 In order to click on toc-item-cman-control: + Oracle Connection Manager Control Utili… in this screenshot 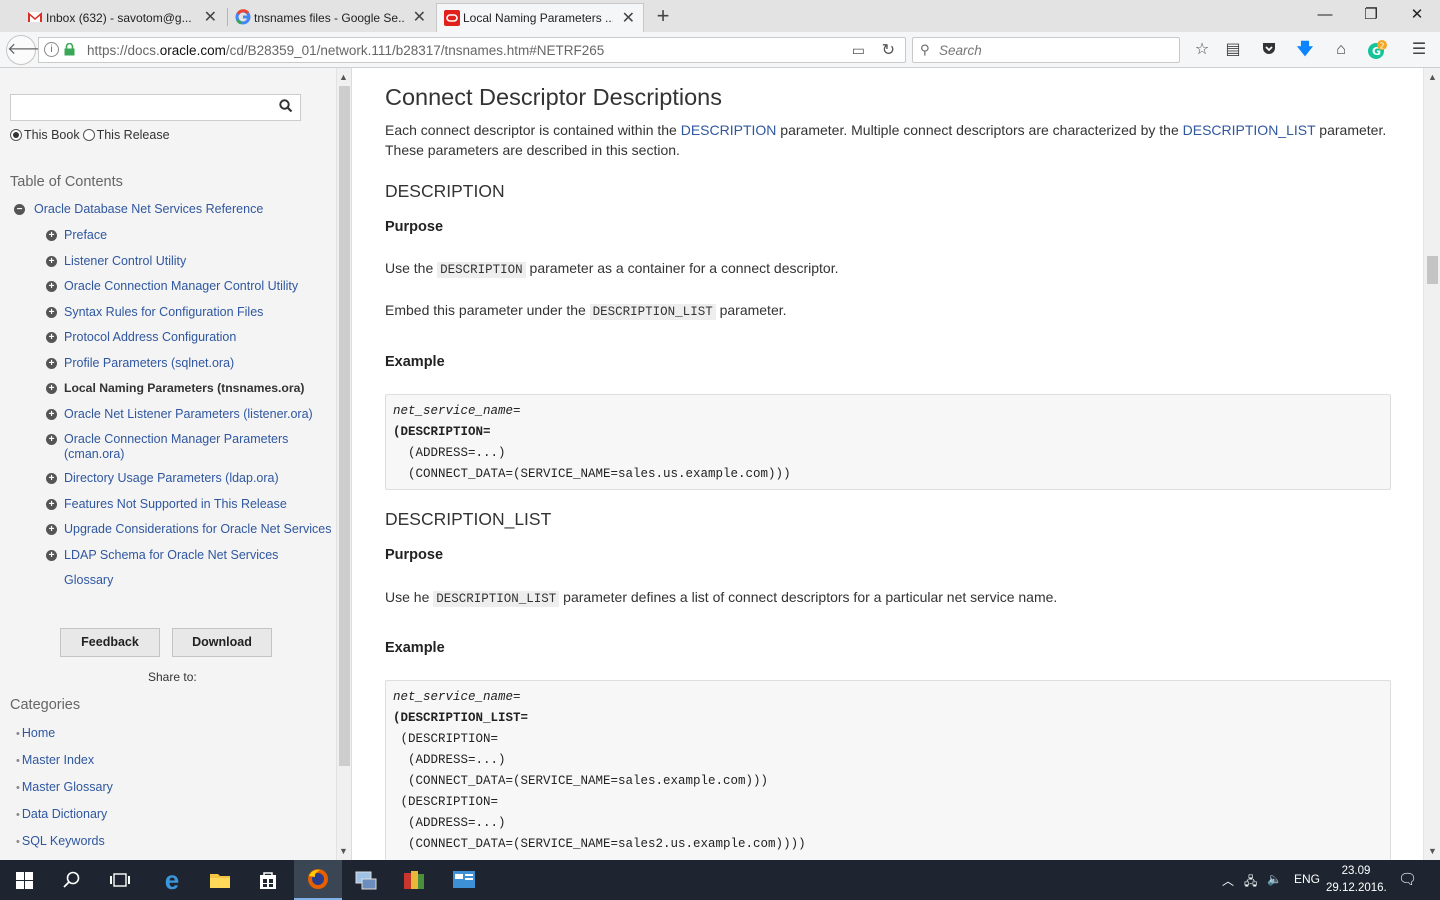, I will do `click(190, 286)`.